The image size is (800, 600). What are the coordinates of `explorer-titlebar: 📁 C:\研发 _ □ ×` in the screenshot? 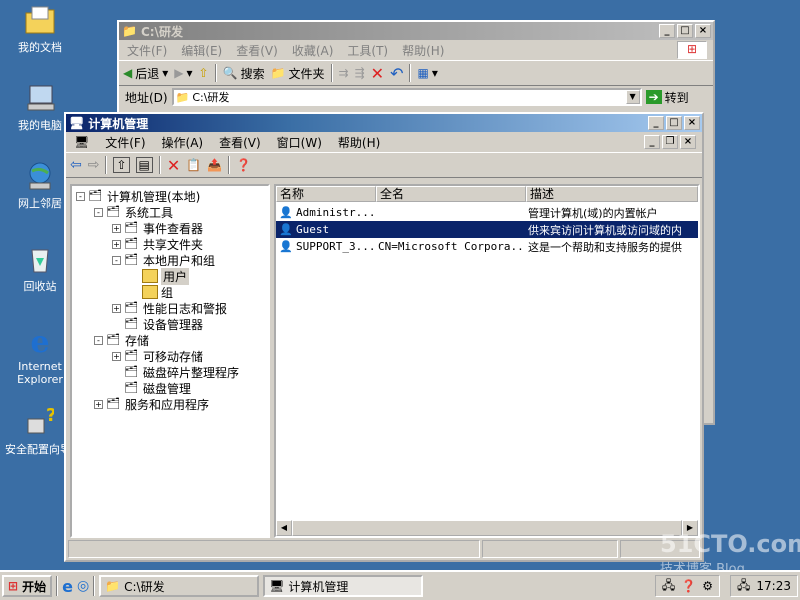 It's located at (416, 31).